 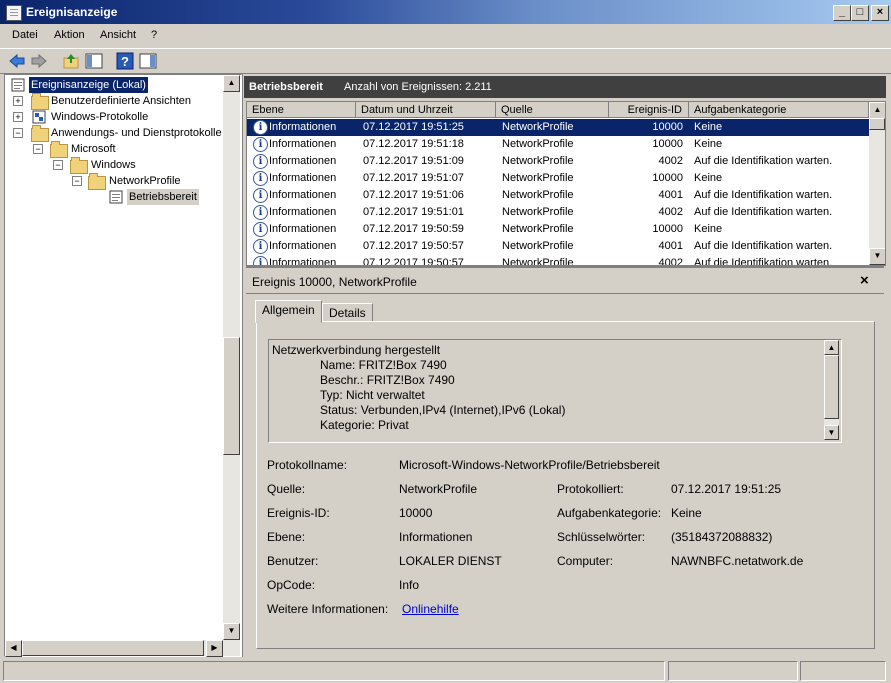 What do you see at coordinates (430, 609) in the screenshot?
I see `online-help-link: Onlinehilfe` at bounding box center [430, 609].